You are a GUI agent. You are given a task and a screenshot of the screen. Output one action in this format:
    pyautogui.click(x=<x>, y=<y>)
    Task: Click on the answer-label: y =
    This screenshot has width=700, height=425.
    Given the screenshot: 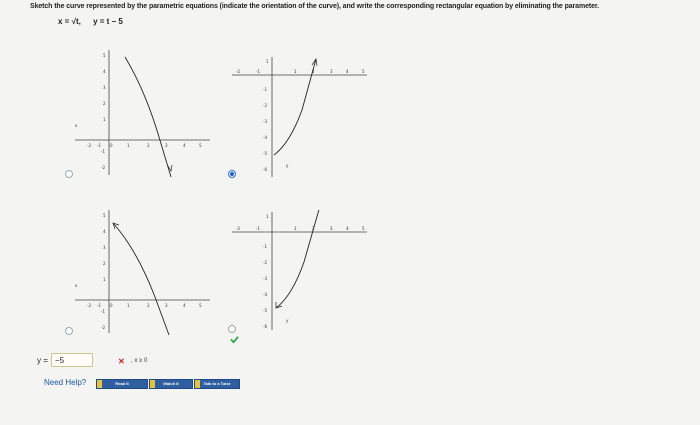 What is the action you would take?
    pyautogui.click(x=42, y=360)
    